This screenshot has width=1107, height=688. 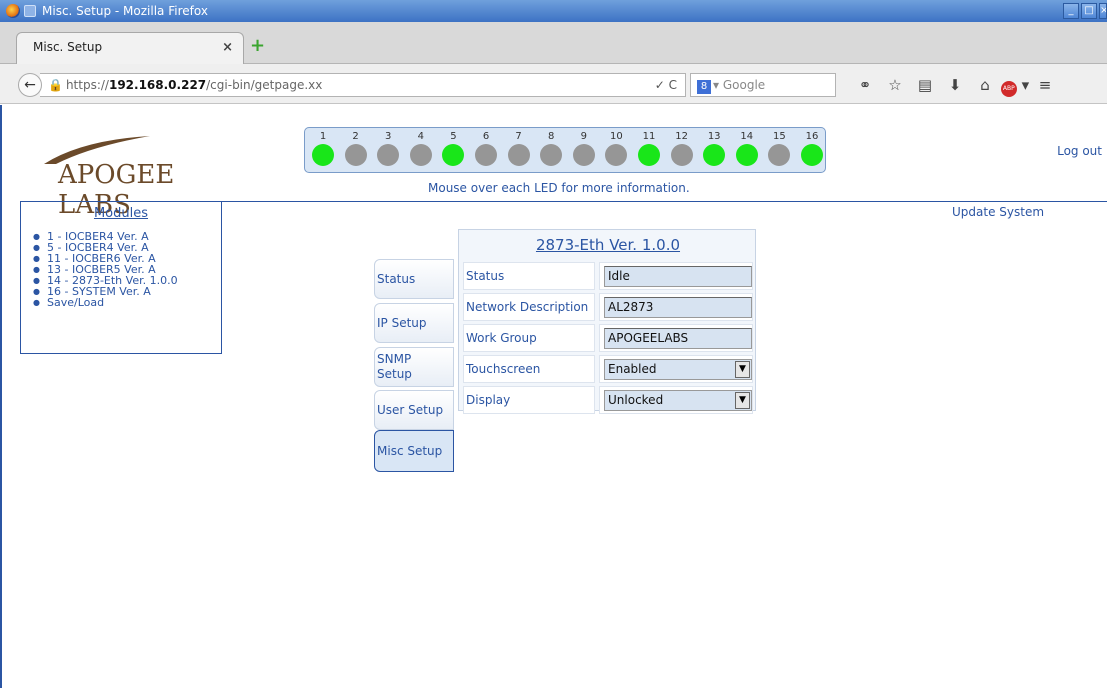 What do you see at coordinates (551, 136) in the screenshot?
I see `led-number: 8` at bounding box center [551, 136].